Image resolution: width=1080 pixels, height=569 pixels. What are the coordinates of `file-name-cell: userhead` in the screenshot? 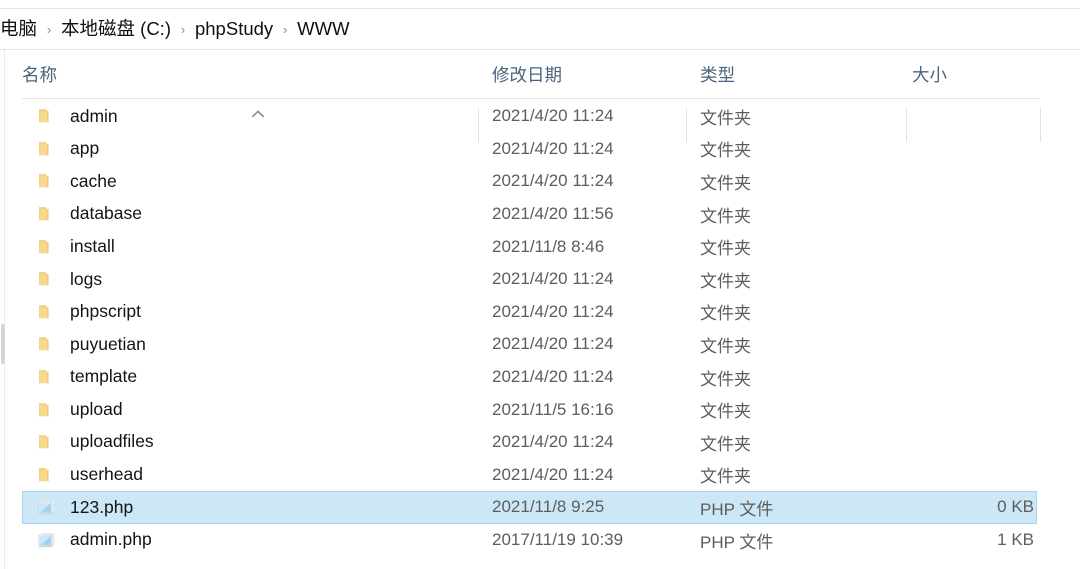 It's located at (242, 475).